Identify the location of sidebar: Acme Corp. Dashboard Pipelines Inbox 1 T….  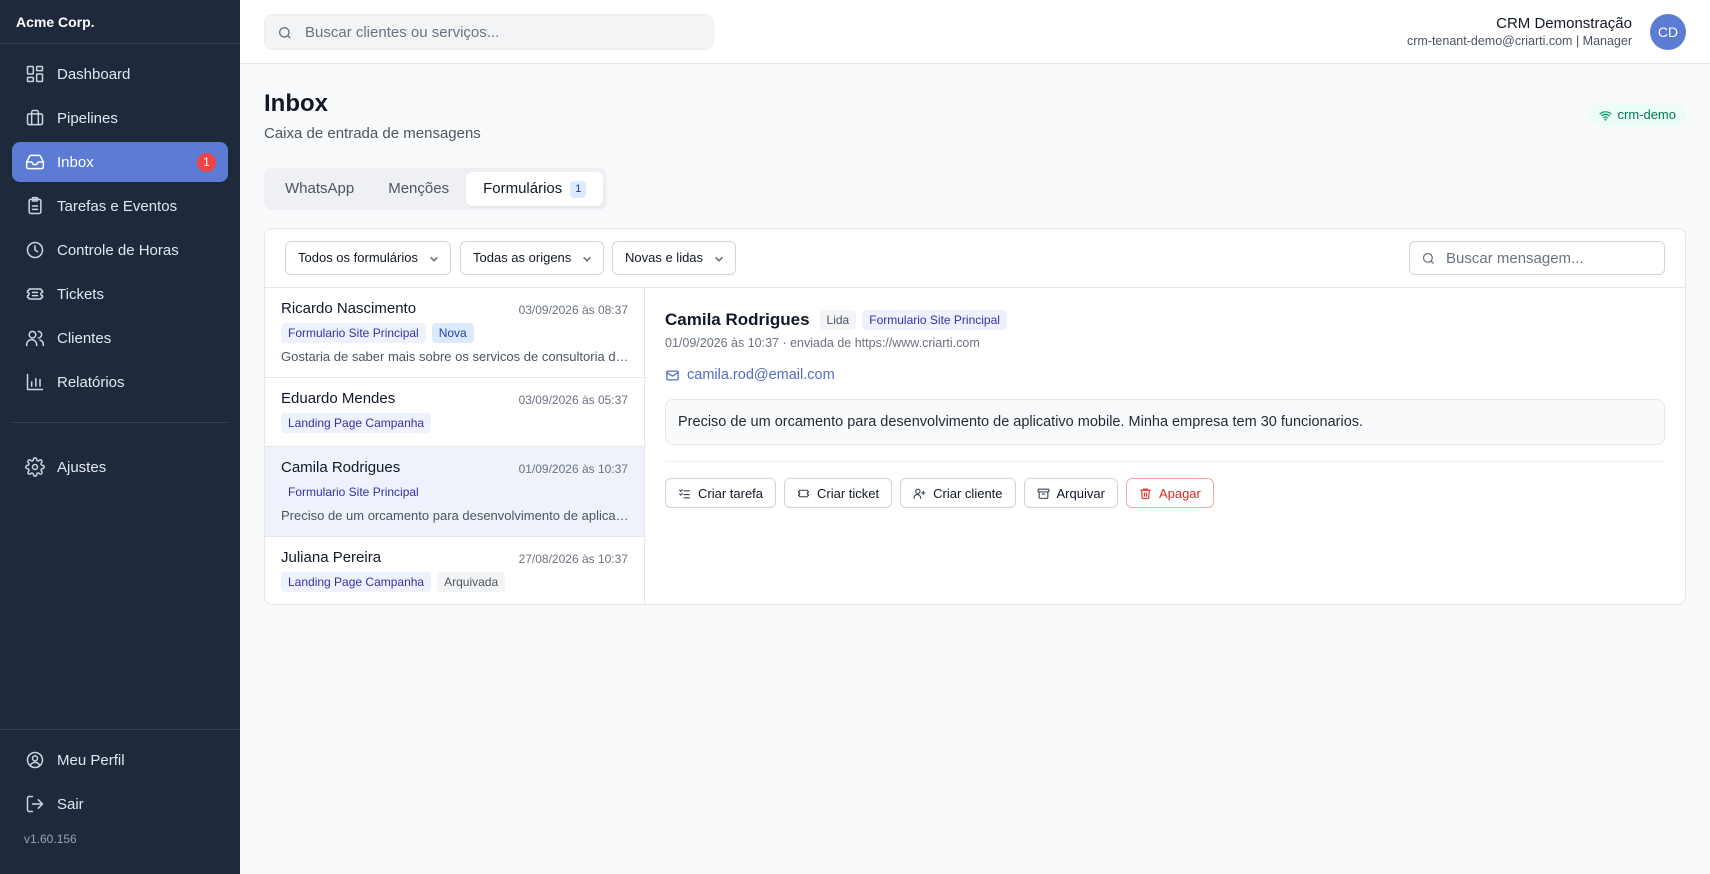
(120, 437).